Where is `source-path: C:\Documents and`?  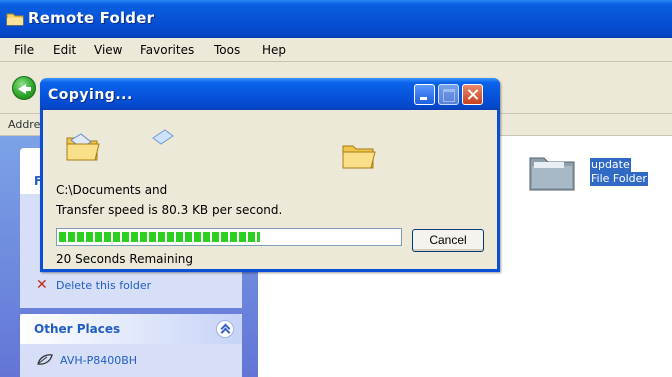 source-path: C:\Documents and is located at coordinates (112, 190).